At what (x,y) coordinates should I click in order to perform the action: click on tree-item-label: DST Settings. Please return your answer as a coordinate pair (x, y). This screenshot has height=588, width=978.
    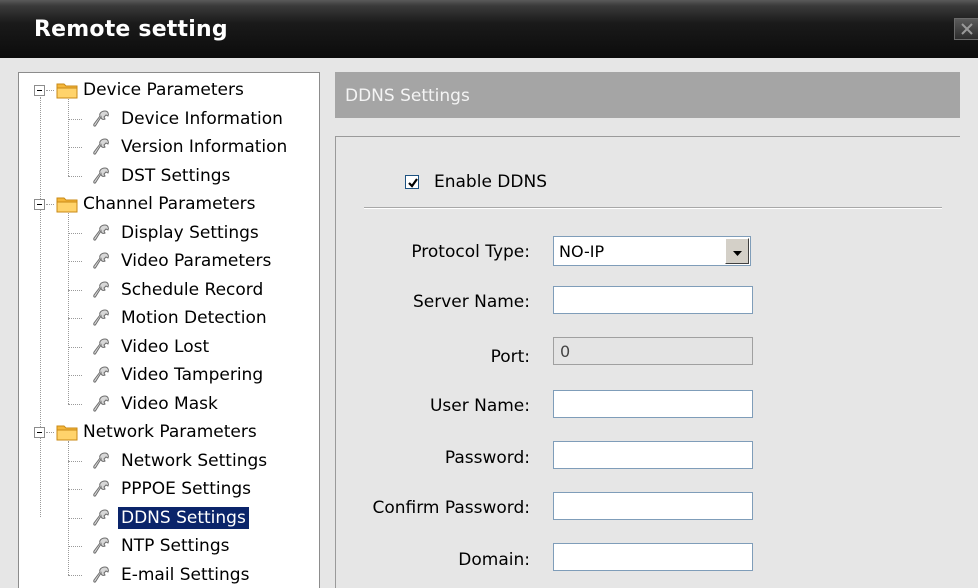
    Looking at the image, I should click on (175, 176).